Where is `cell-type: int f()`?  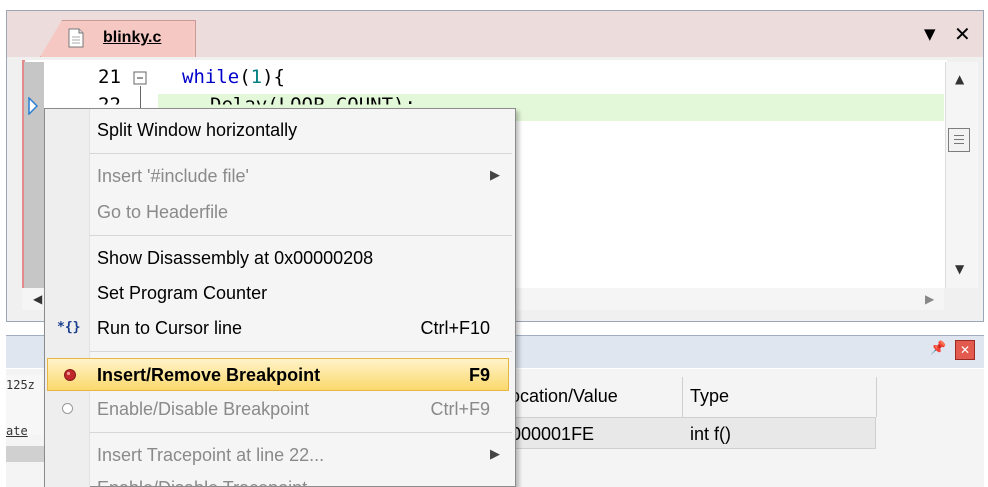 cell-type: int f() is located at coordinates (711, 434).